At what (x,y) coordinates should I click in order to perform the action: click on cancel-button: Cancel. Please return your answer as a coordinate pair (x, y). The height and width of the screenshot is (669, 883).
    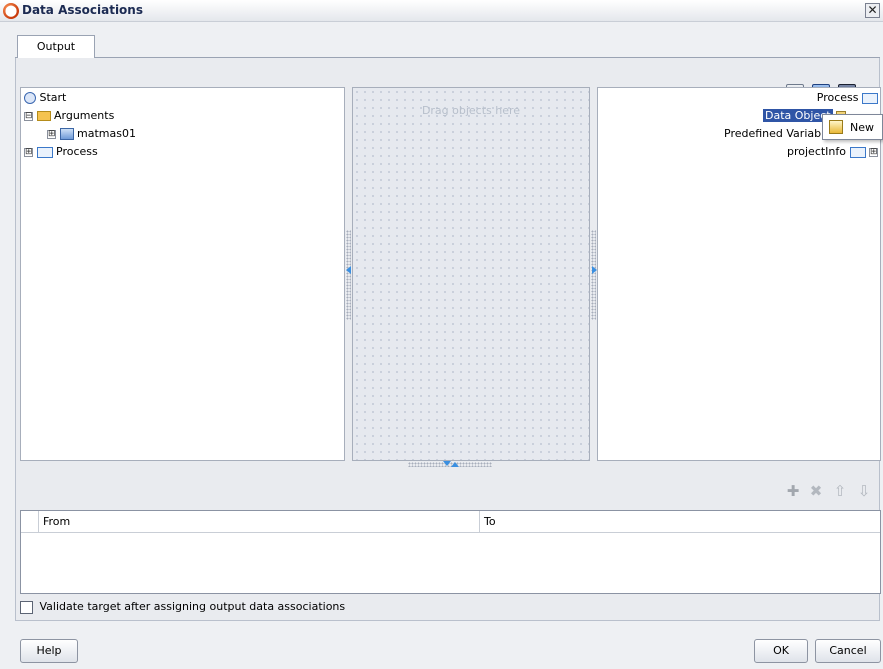
    Looking at the image, I should click on (848, 651).